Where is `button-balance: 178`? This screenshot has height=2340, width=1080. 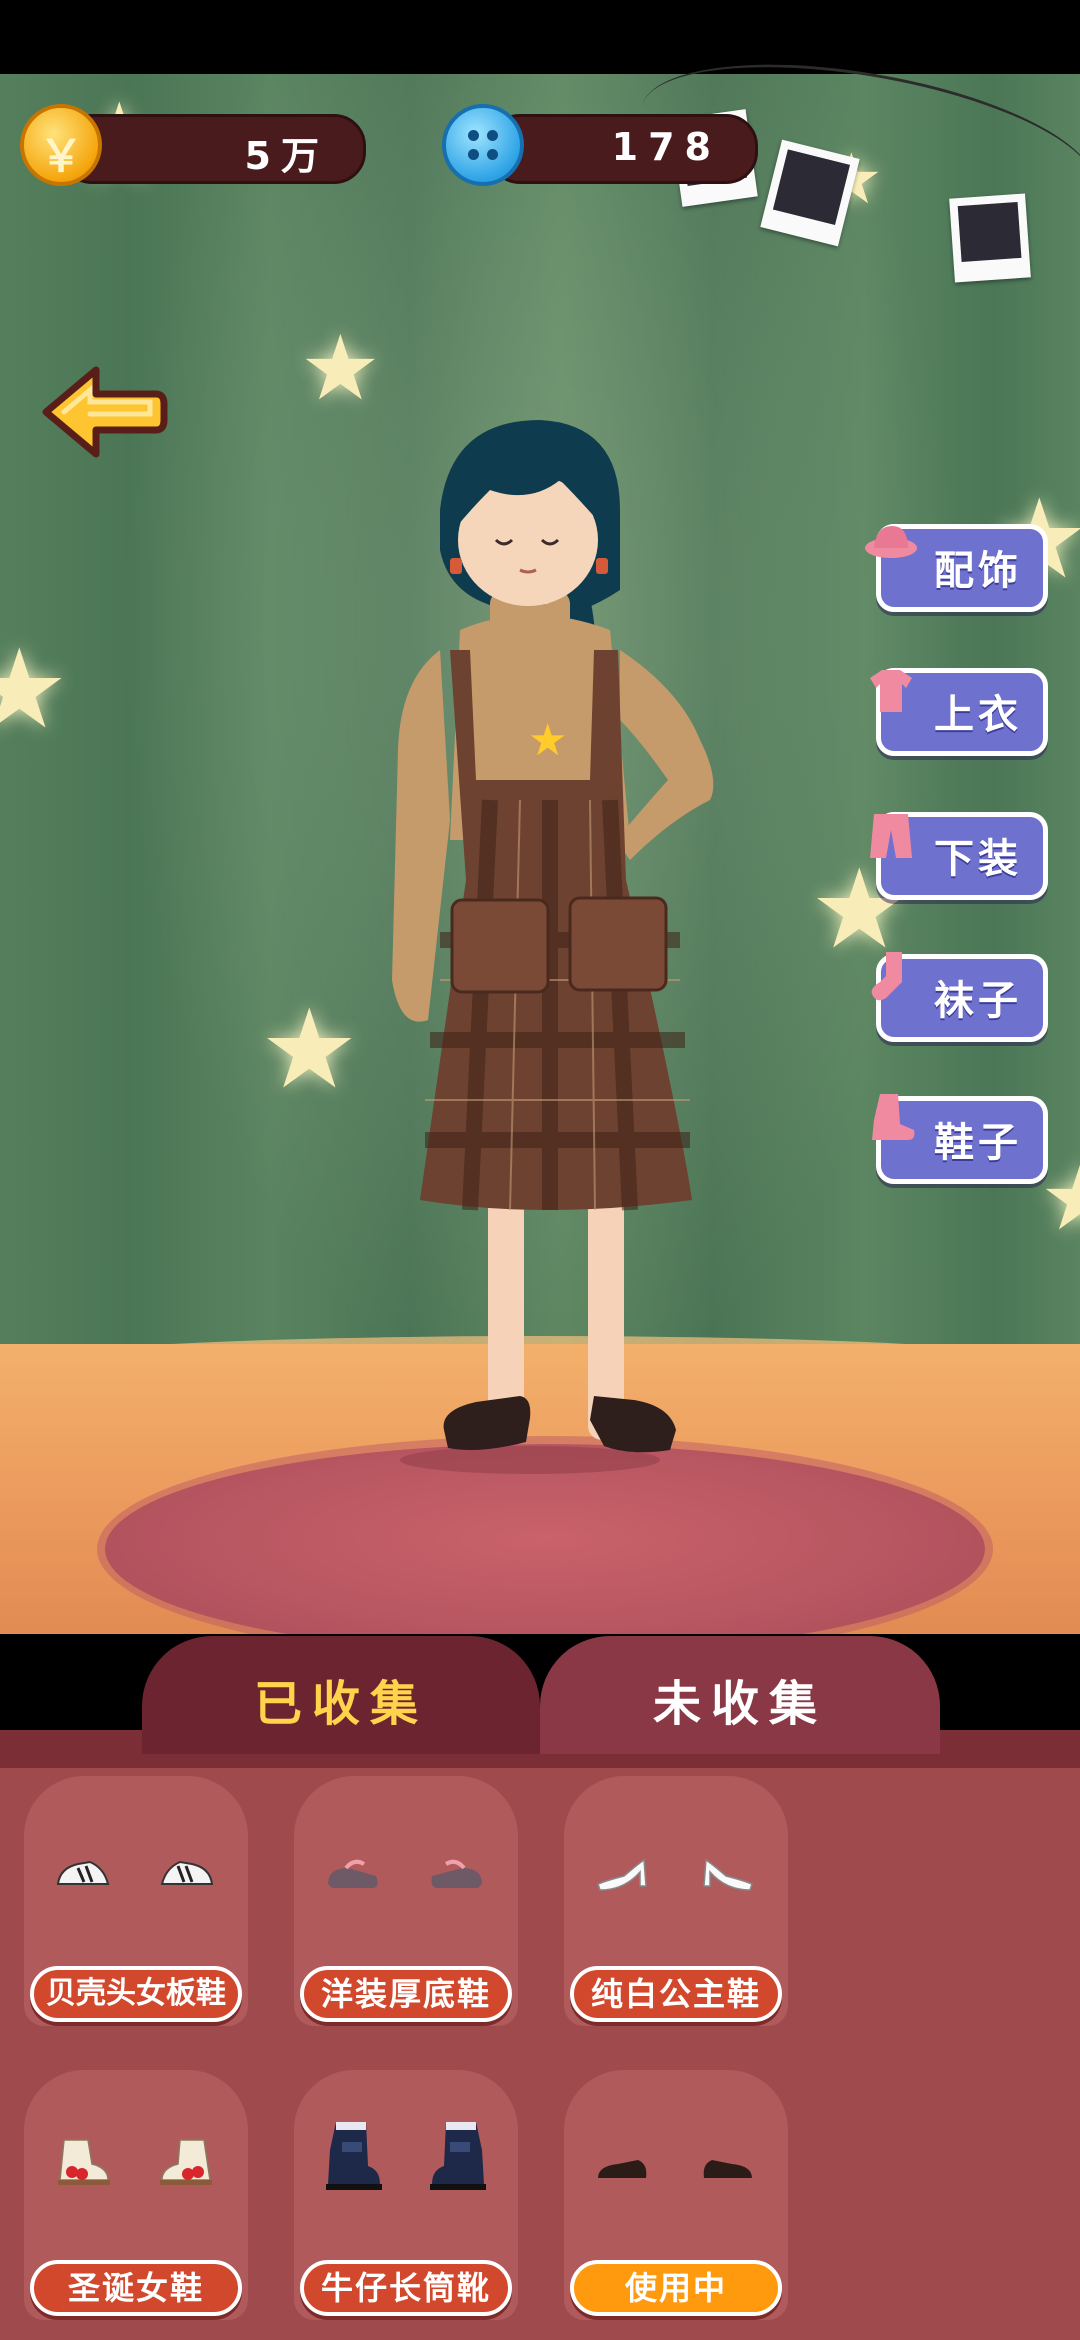
button-balance: 178 is located at coordinates (623, 149).